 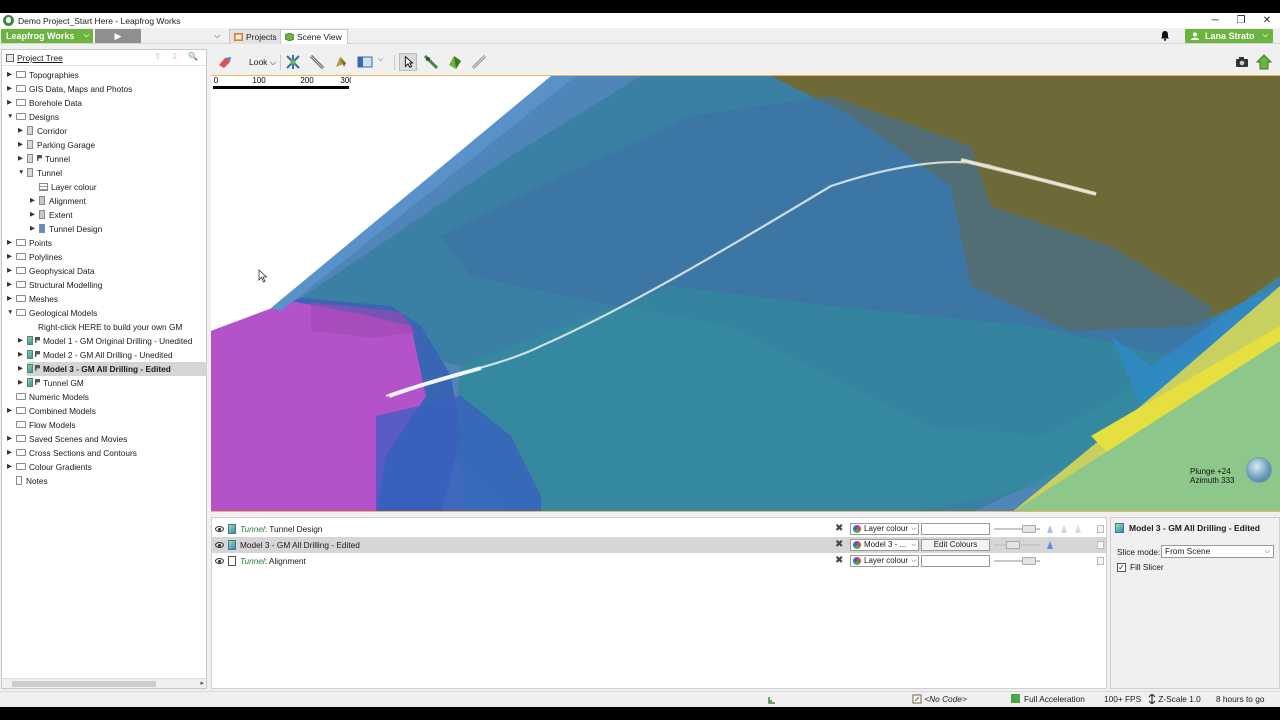 What do you see at coordinates (43, 75) in the screenshot?
I see `tree-item-topographies: ▶ Topographies` at bounding box center [43, 75].